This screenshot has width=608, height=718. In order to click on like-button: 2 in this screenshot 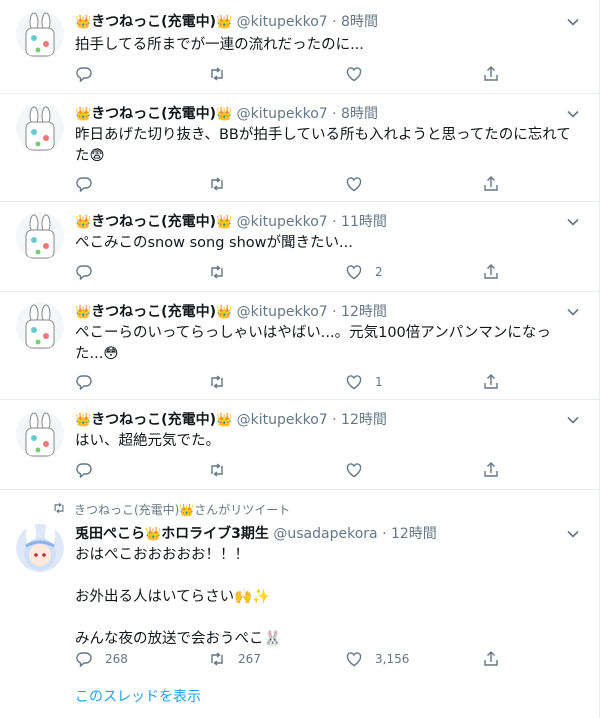, I will do `click(364, 272)`.